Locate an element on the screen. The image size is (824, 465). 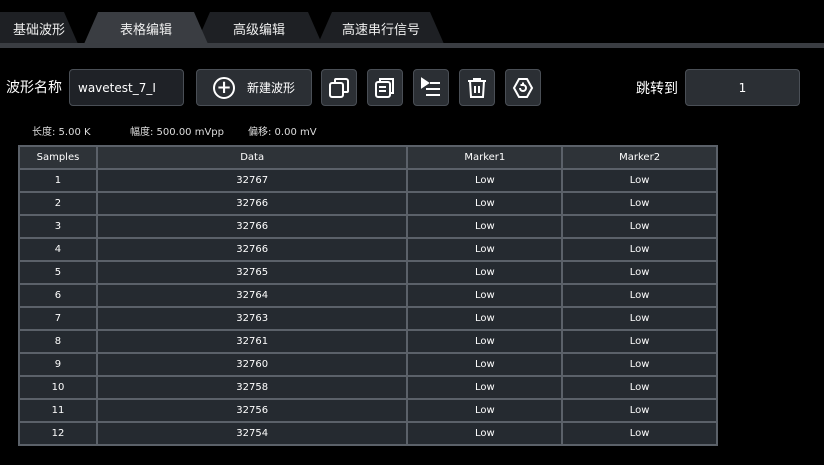
table-row: 4 32766 Low Low is located at coordinates (368, 249).